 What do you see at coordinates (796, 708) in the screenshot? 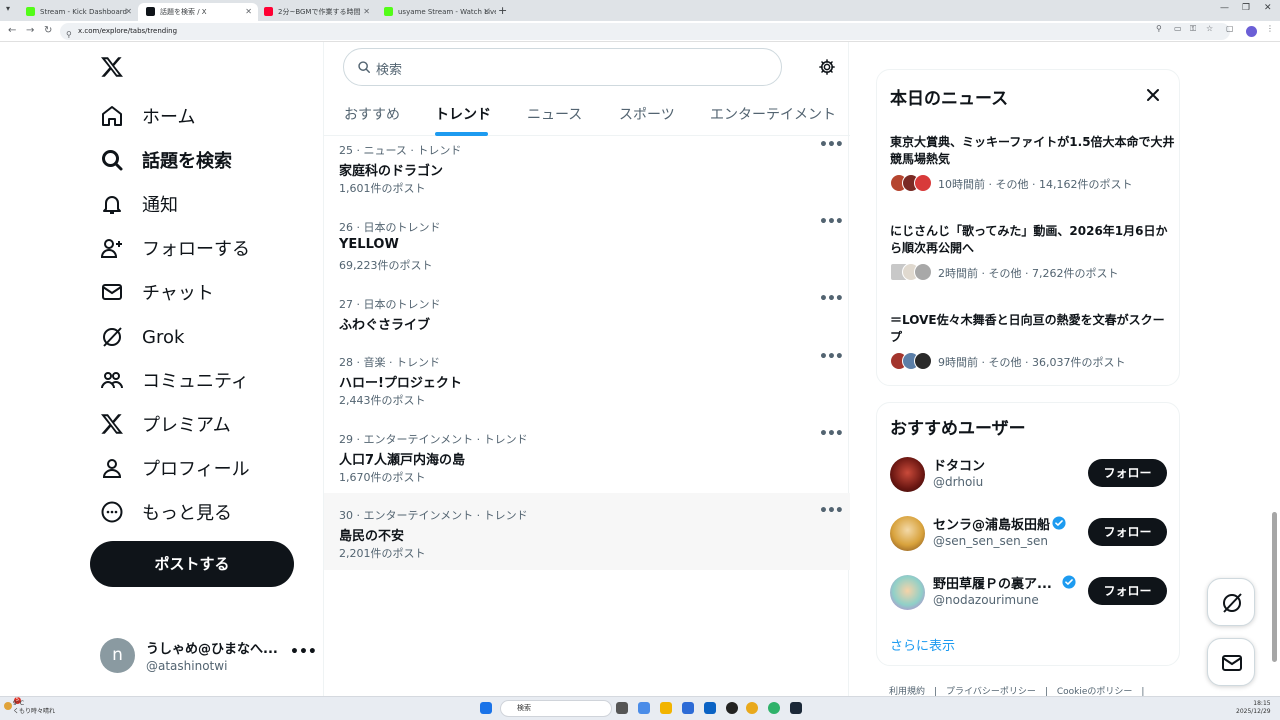
I see `steam-icon` at bounding box center [796, 708].